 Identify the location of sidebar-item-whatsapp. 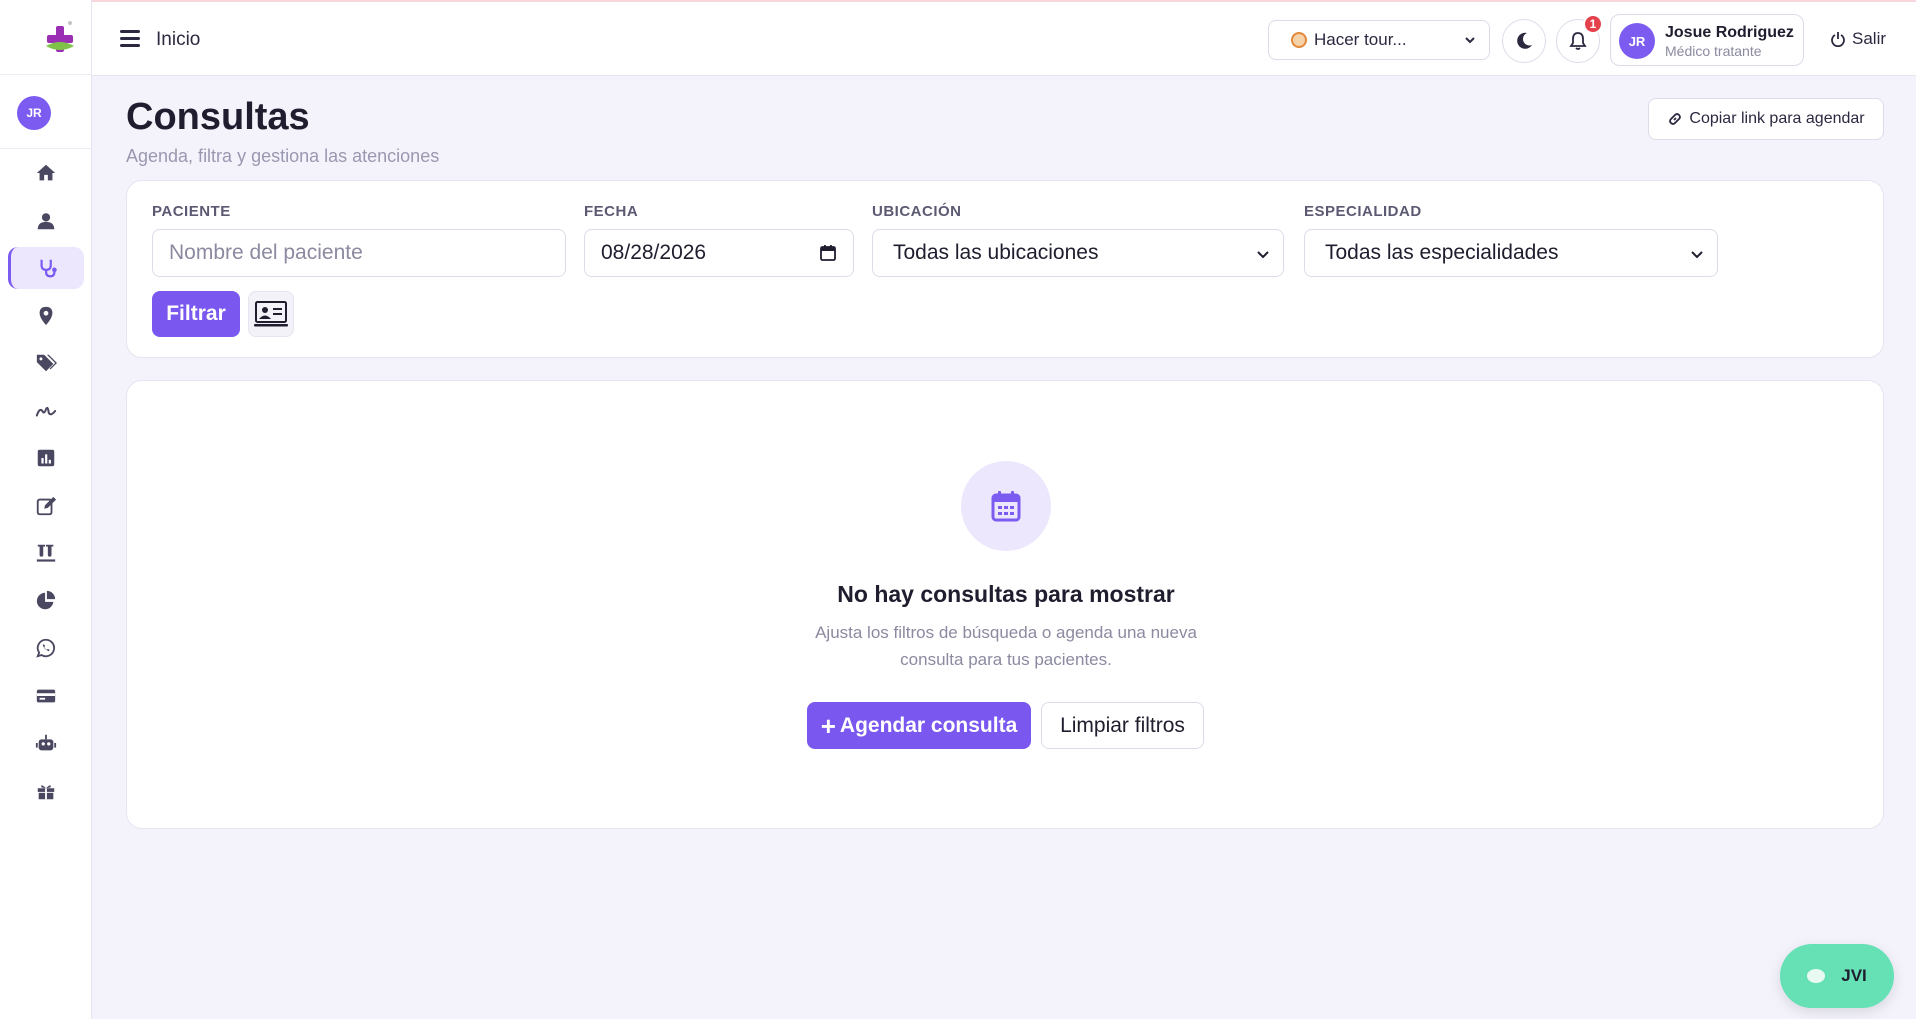
(46, 648).